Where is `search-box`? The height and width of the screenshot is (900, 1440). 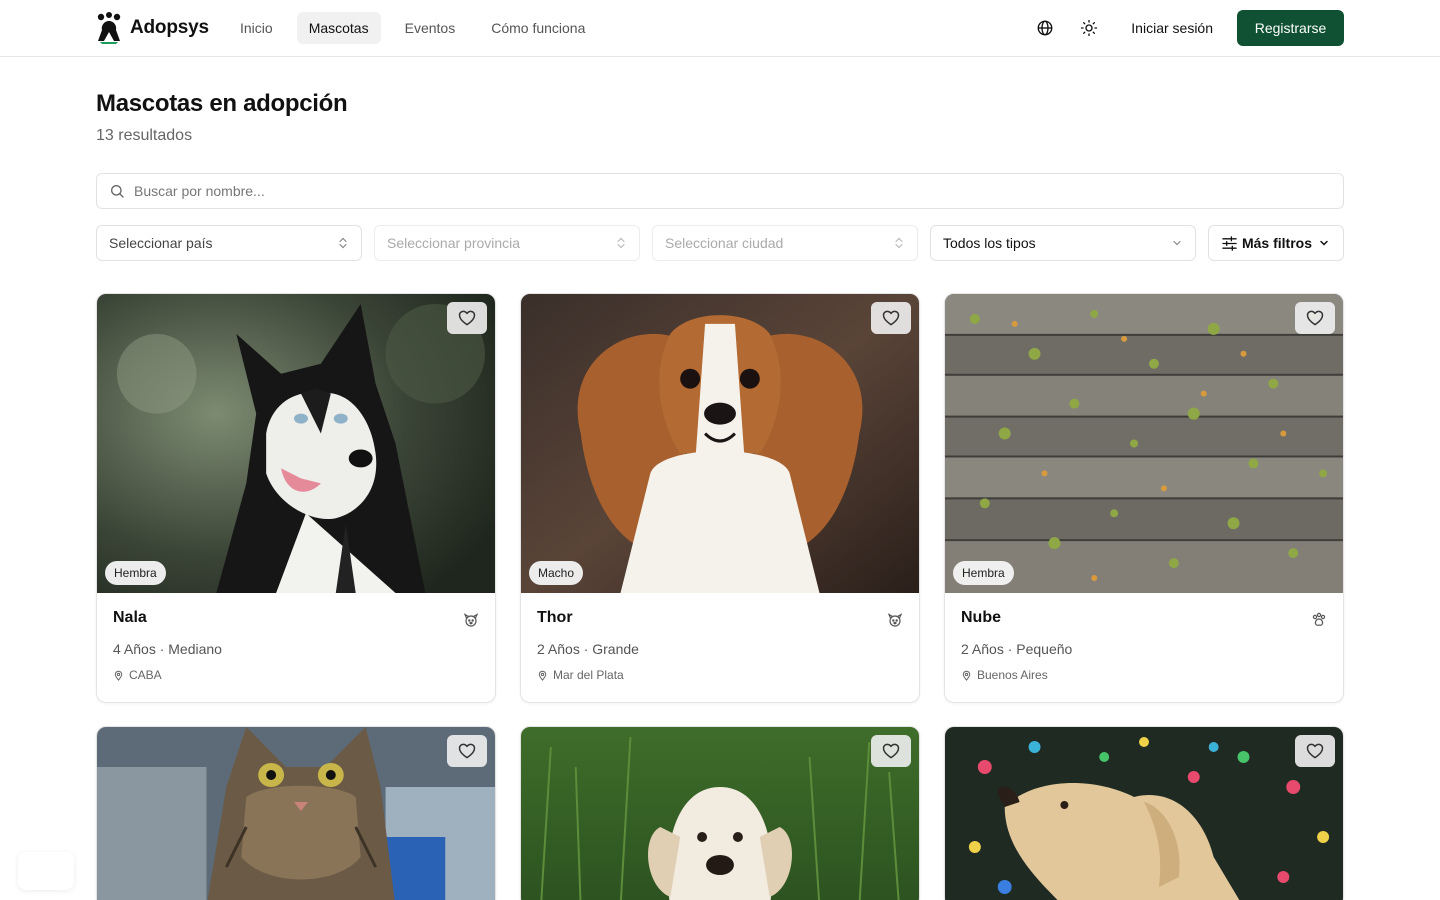
search-box is located at coordinates (720, 191).